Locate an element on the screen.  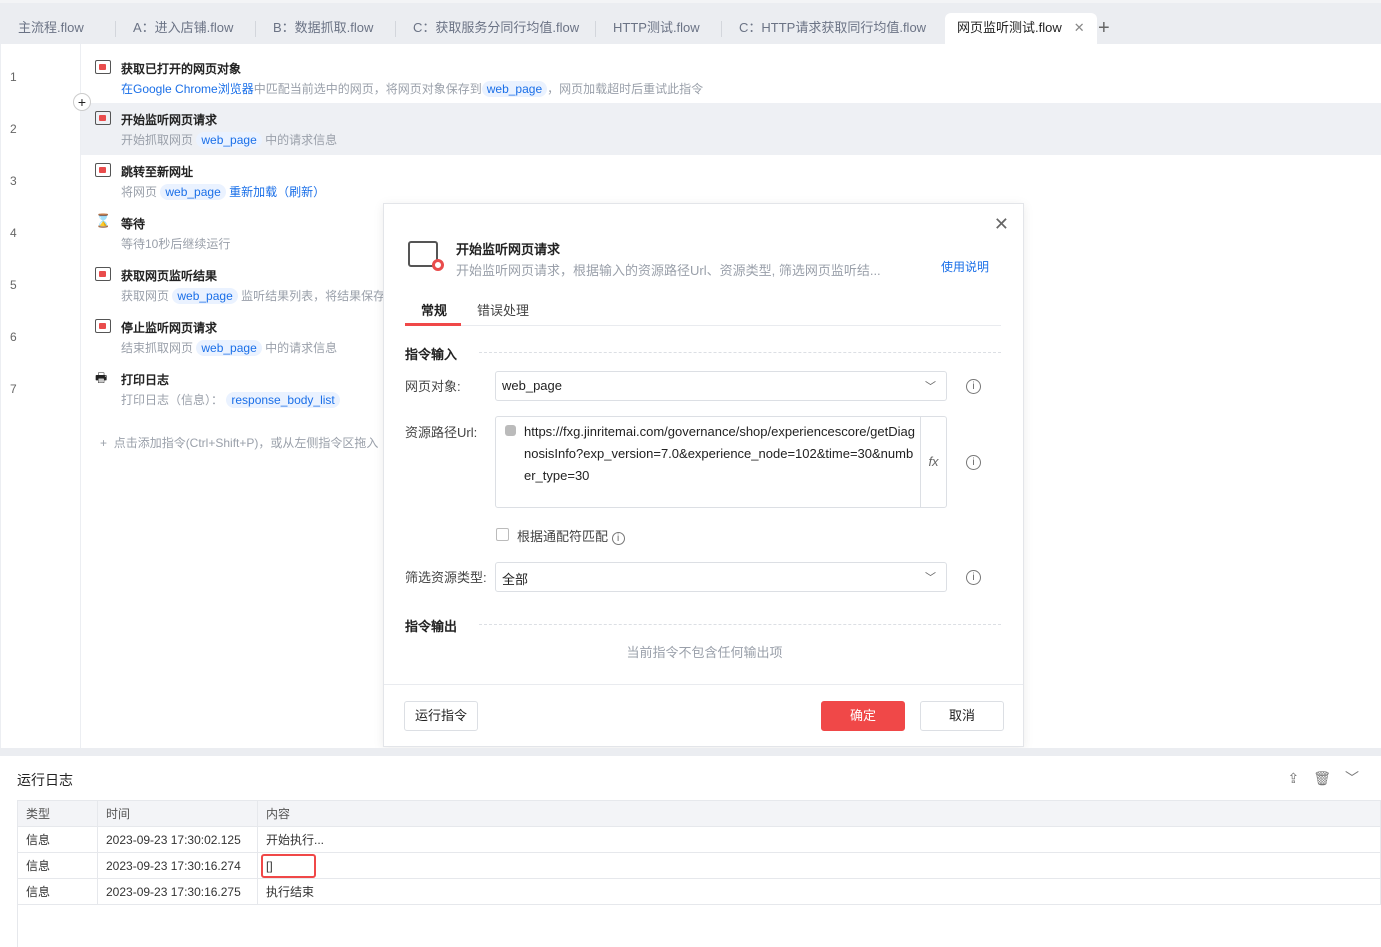
step-title: 获取已打开的网页对象 is located at coordinates (181, 69).